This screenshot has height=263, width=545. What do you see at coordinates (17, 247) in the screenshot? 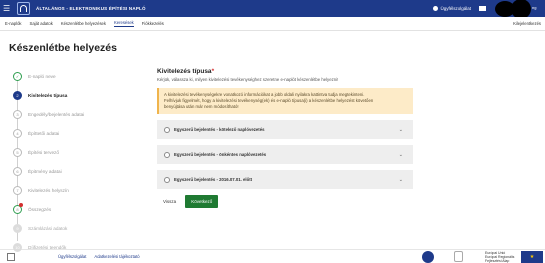
I see `step-number: 10` at bounding box center [17, 247].